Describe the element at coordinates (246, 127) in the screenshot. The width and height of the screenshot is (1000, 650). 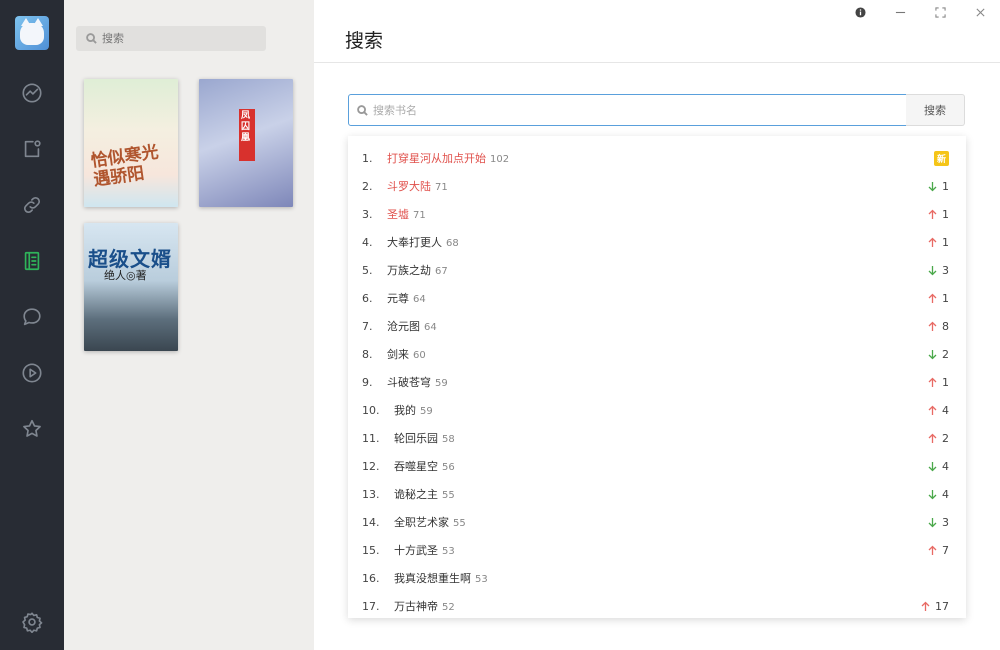
I see `book-cover-title: 凤囚凰` at that location.